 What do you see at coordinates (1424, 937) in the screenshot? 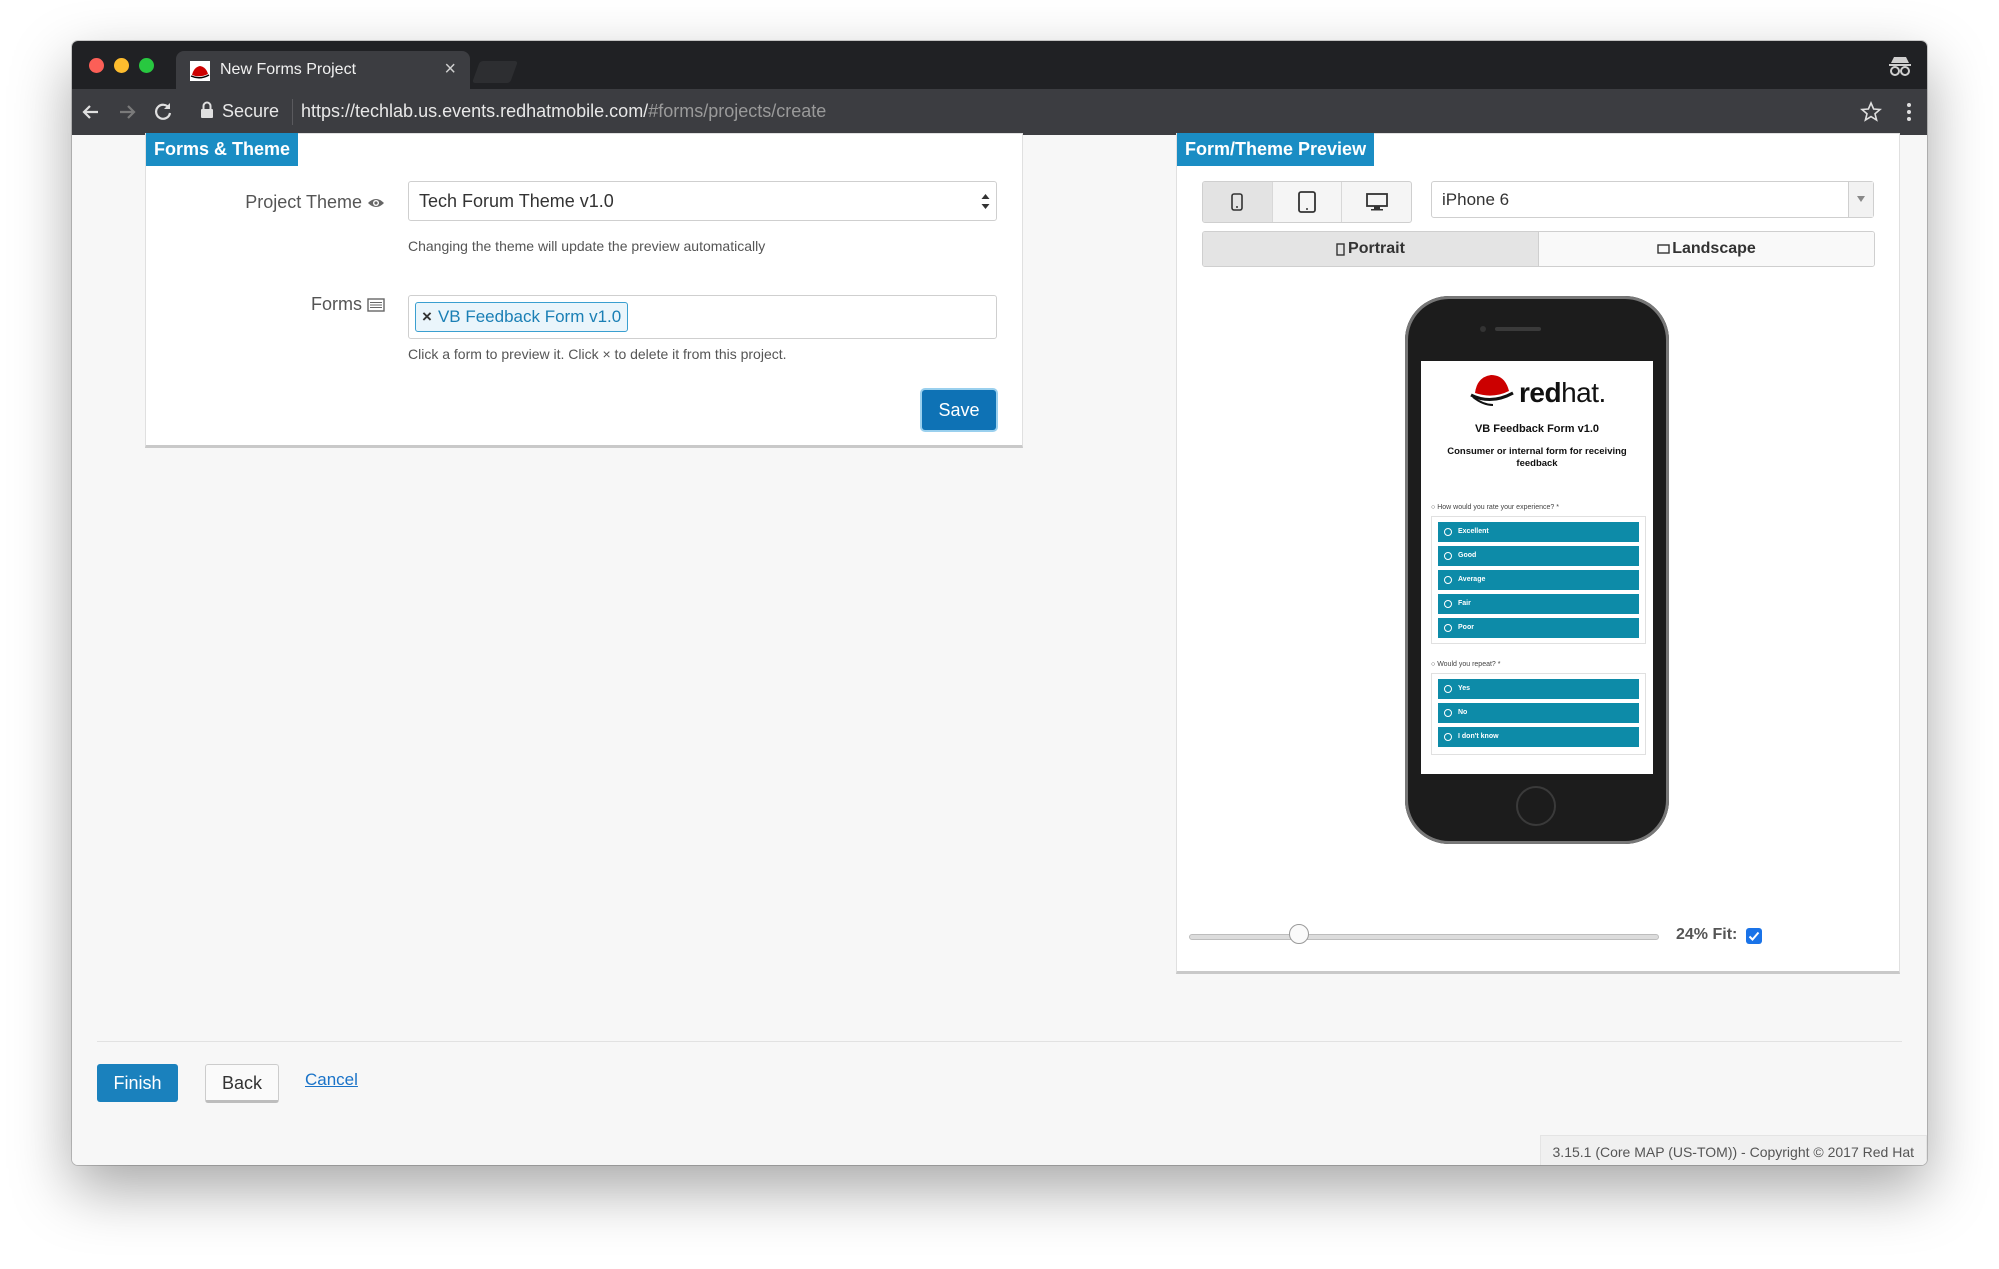
I see `zoom-slider-track` at bounding box center [1424, 937].